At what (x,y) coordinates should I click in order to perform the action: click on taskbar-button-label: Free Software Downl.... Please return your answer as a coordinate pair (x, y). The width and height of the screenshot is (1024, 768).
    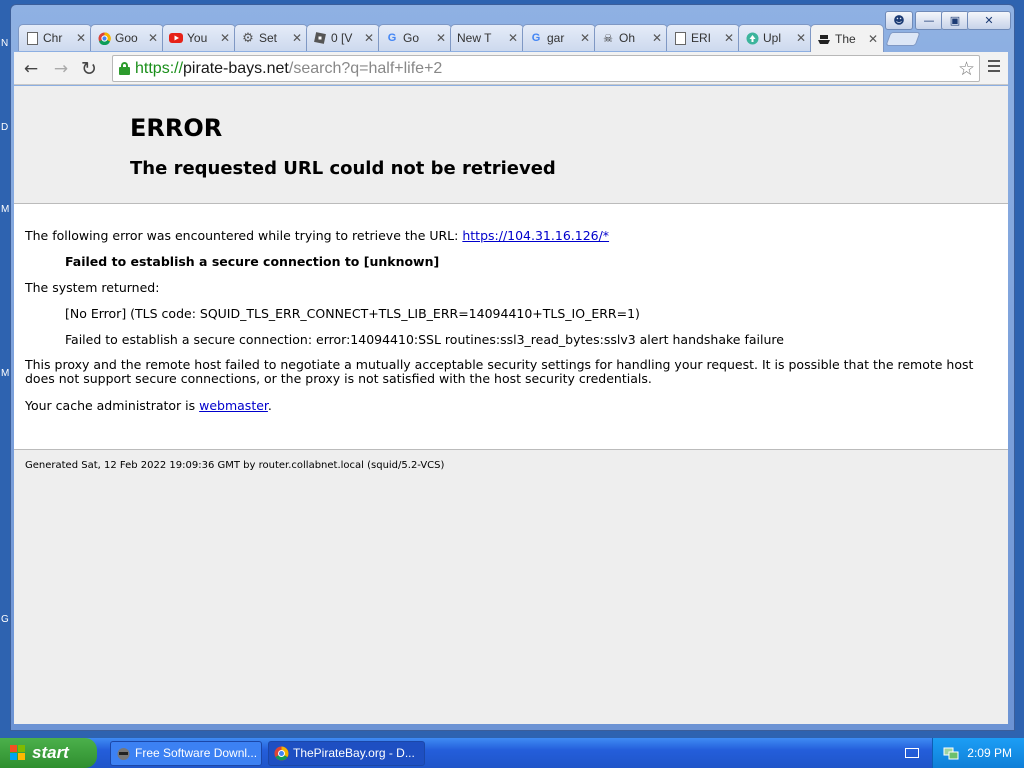
    Looking at the image, I should click on (196, 753).